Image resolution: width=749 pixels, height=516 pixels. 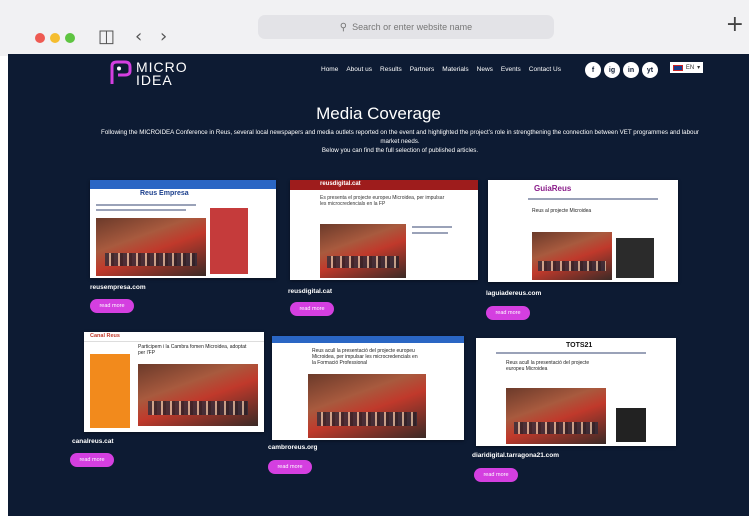 I want to click on read-more-button-4: read more, so click(x=92, y=460).